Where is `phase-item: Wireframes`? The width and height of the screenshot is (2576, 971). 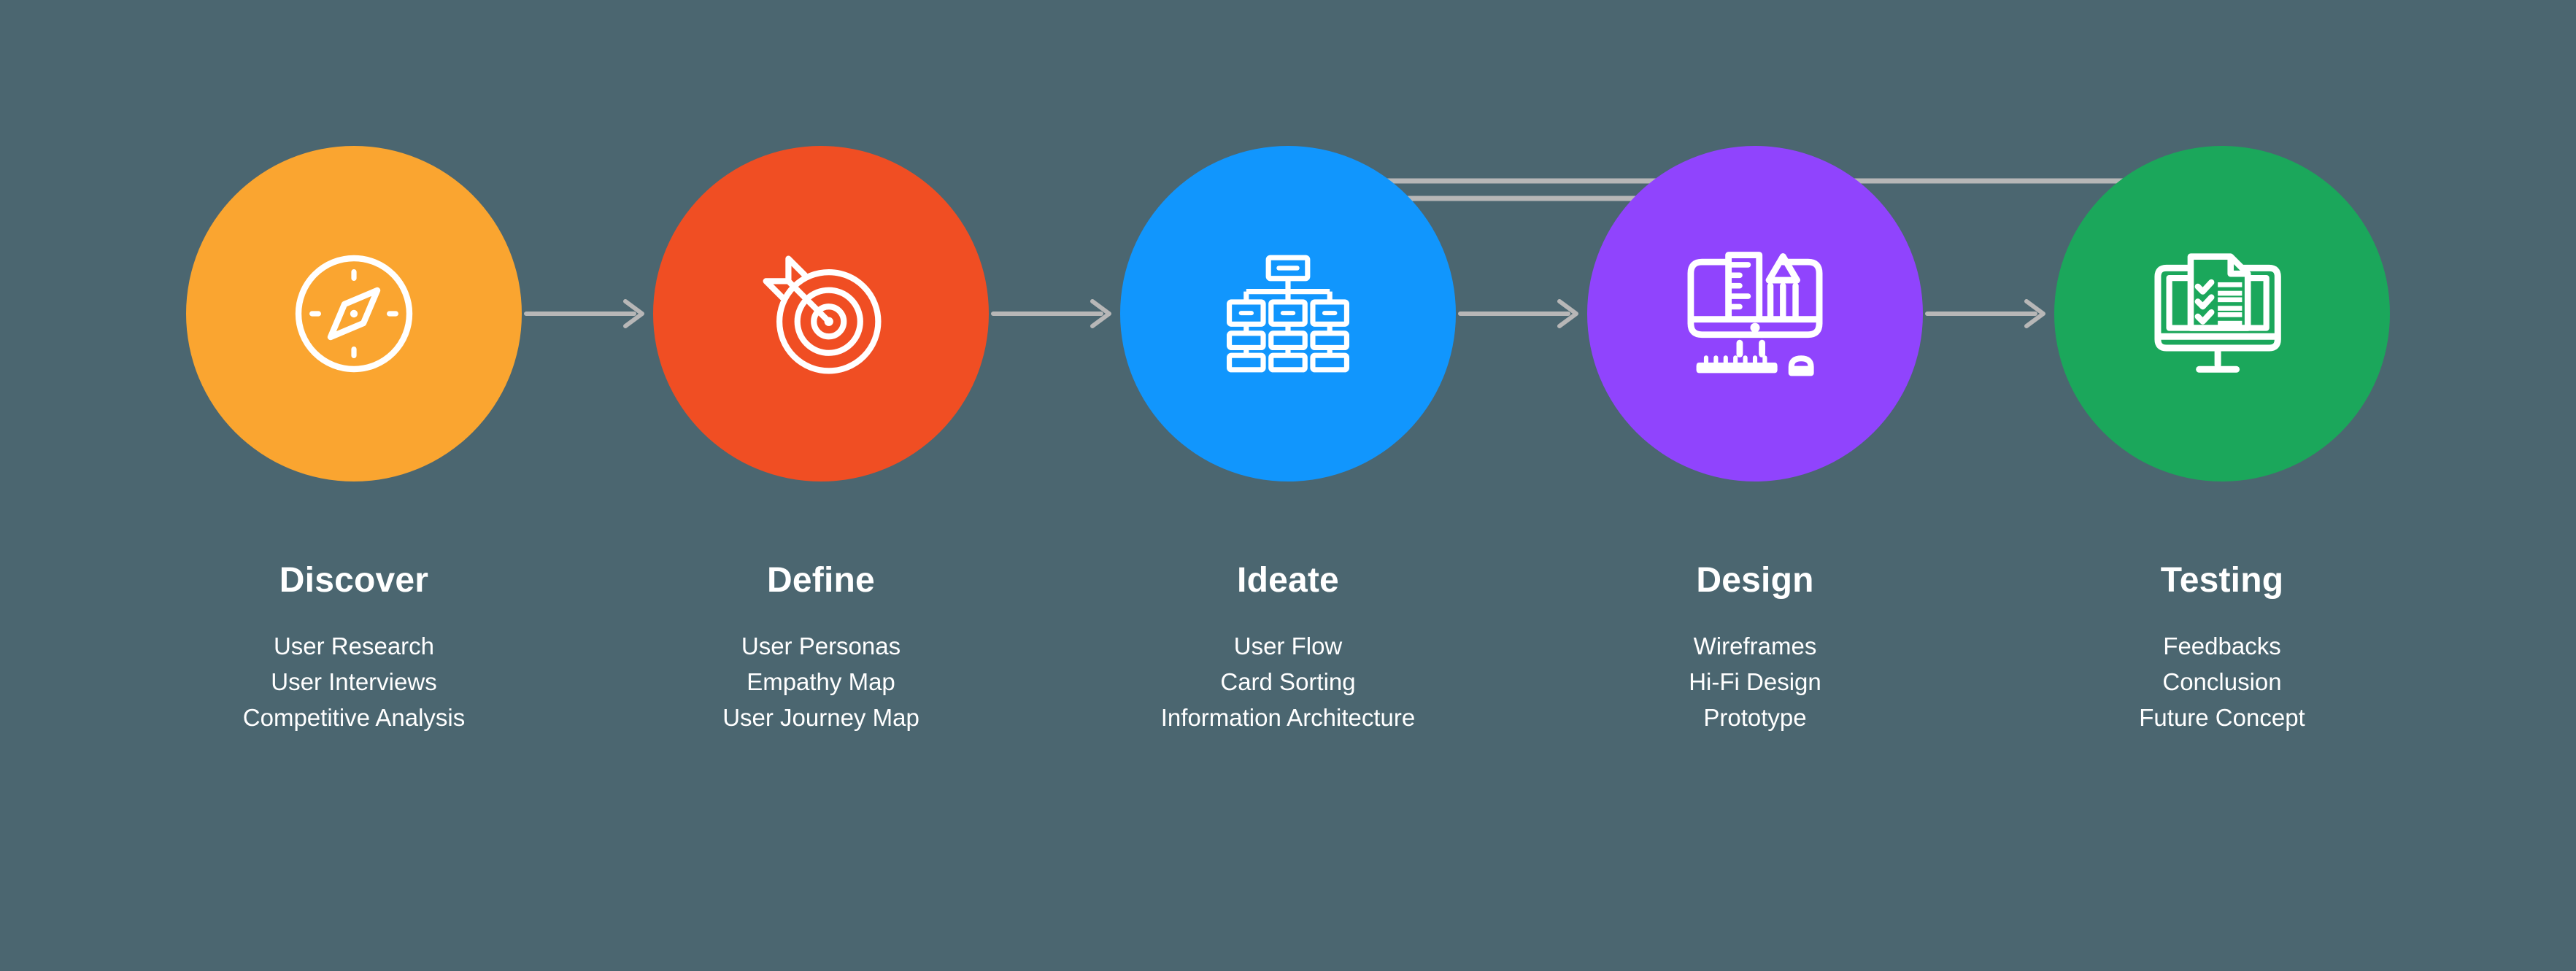
phase-item: Wireframes is located at coordinates (1755, 645).